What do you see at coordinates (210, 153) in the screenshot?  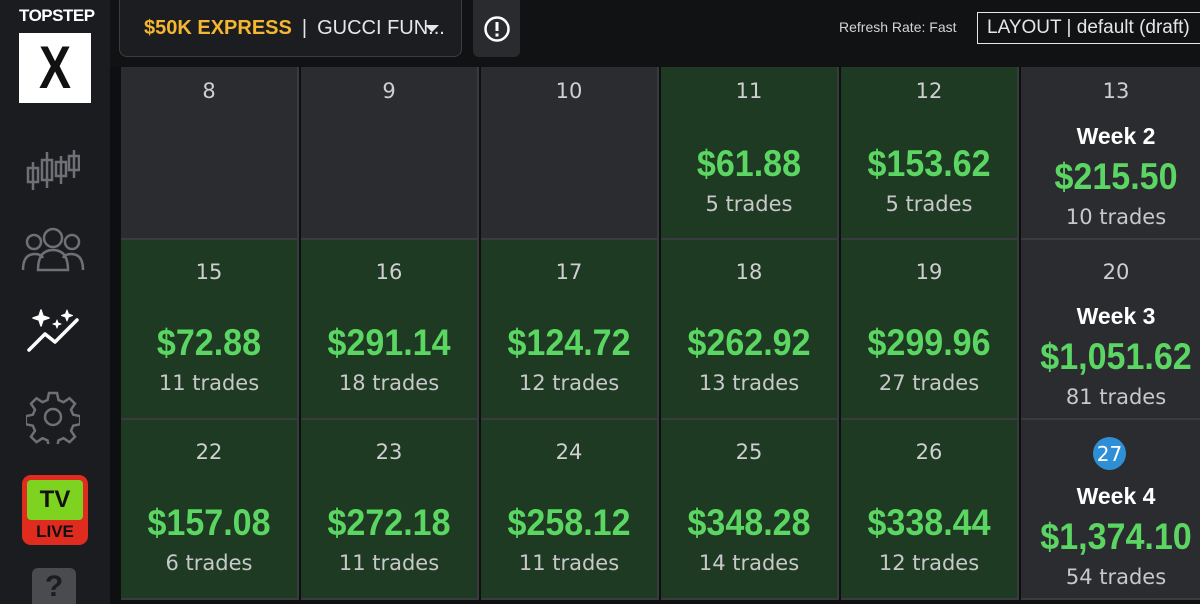 I see `calendar-day-cell: 8` at bounding box center [210, 153].